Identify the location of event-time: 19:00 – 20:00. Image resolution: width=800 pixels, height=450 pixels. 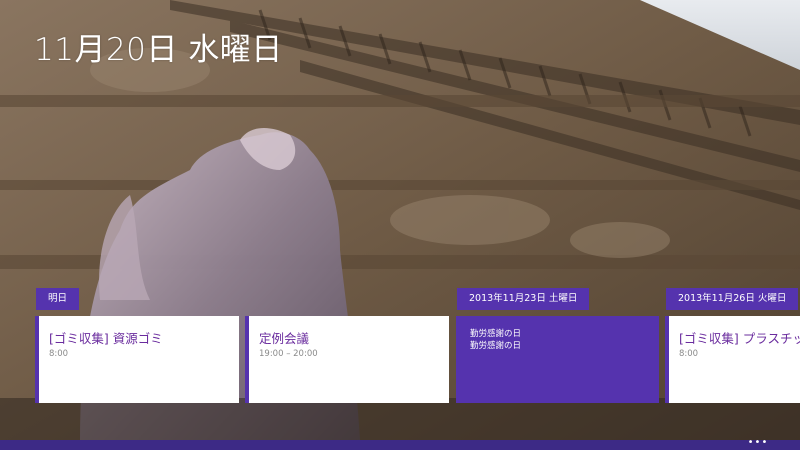
(288, 354).